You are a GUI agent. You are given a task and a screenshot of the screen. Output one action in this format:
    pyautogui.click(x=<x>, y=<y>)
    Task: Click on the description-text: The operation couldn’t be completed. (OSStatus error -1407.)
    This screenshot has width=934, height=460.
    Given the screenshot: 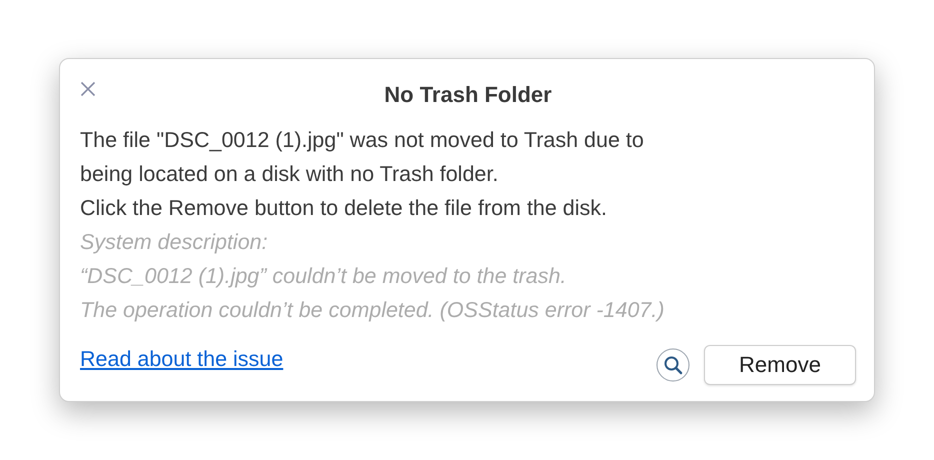 What is the action you would take?
    pyautogui.click(x=372, y=310)
    